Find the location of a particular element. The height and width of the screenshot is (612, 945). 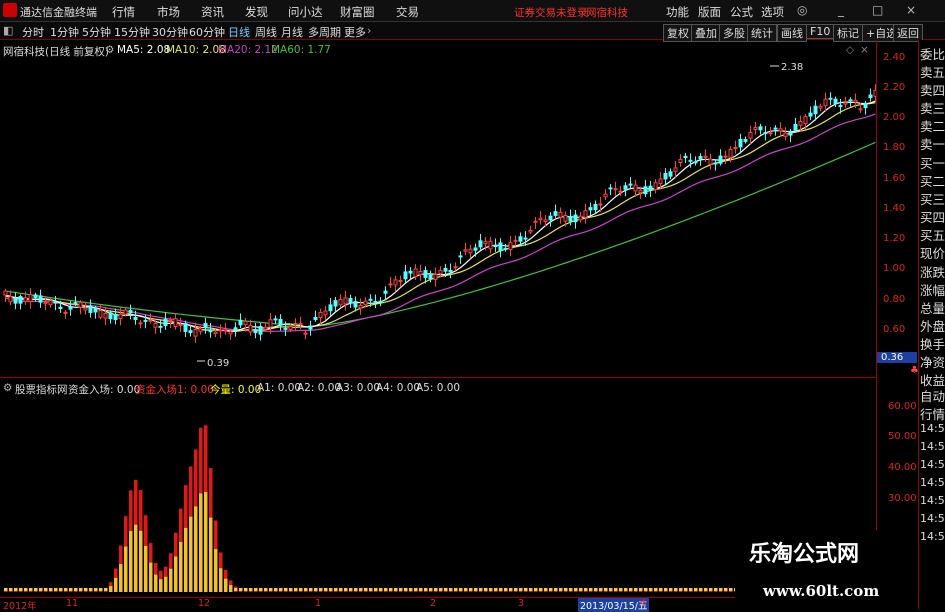

period-tab-5min: 5分钟 is located at coordinates (96, 32).